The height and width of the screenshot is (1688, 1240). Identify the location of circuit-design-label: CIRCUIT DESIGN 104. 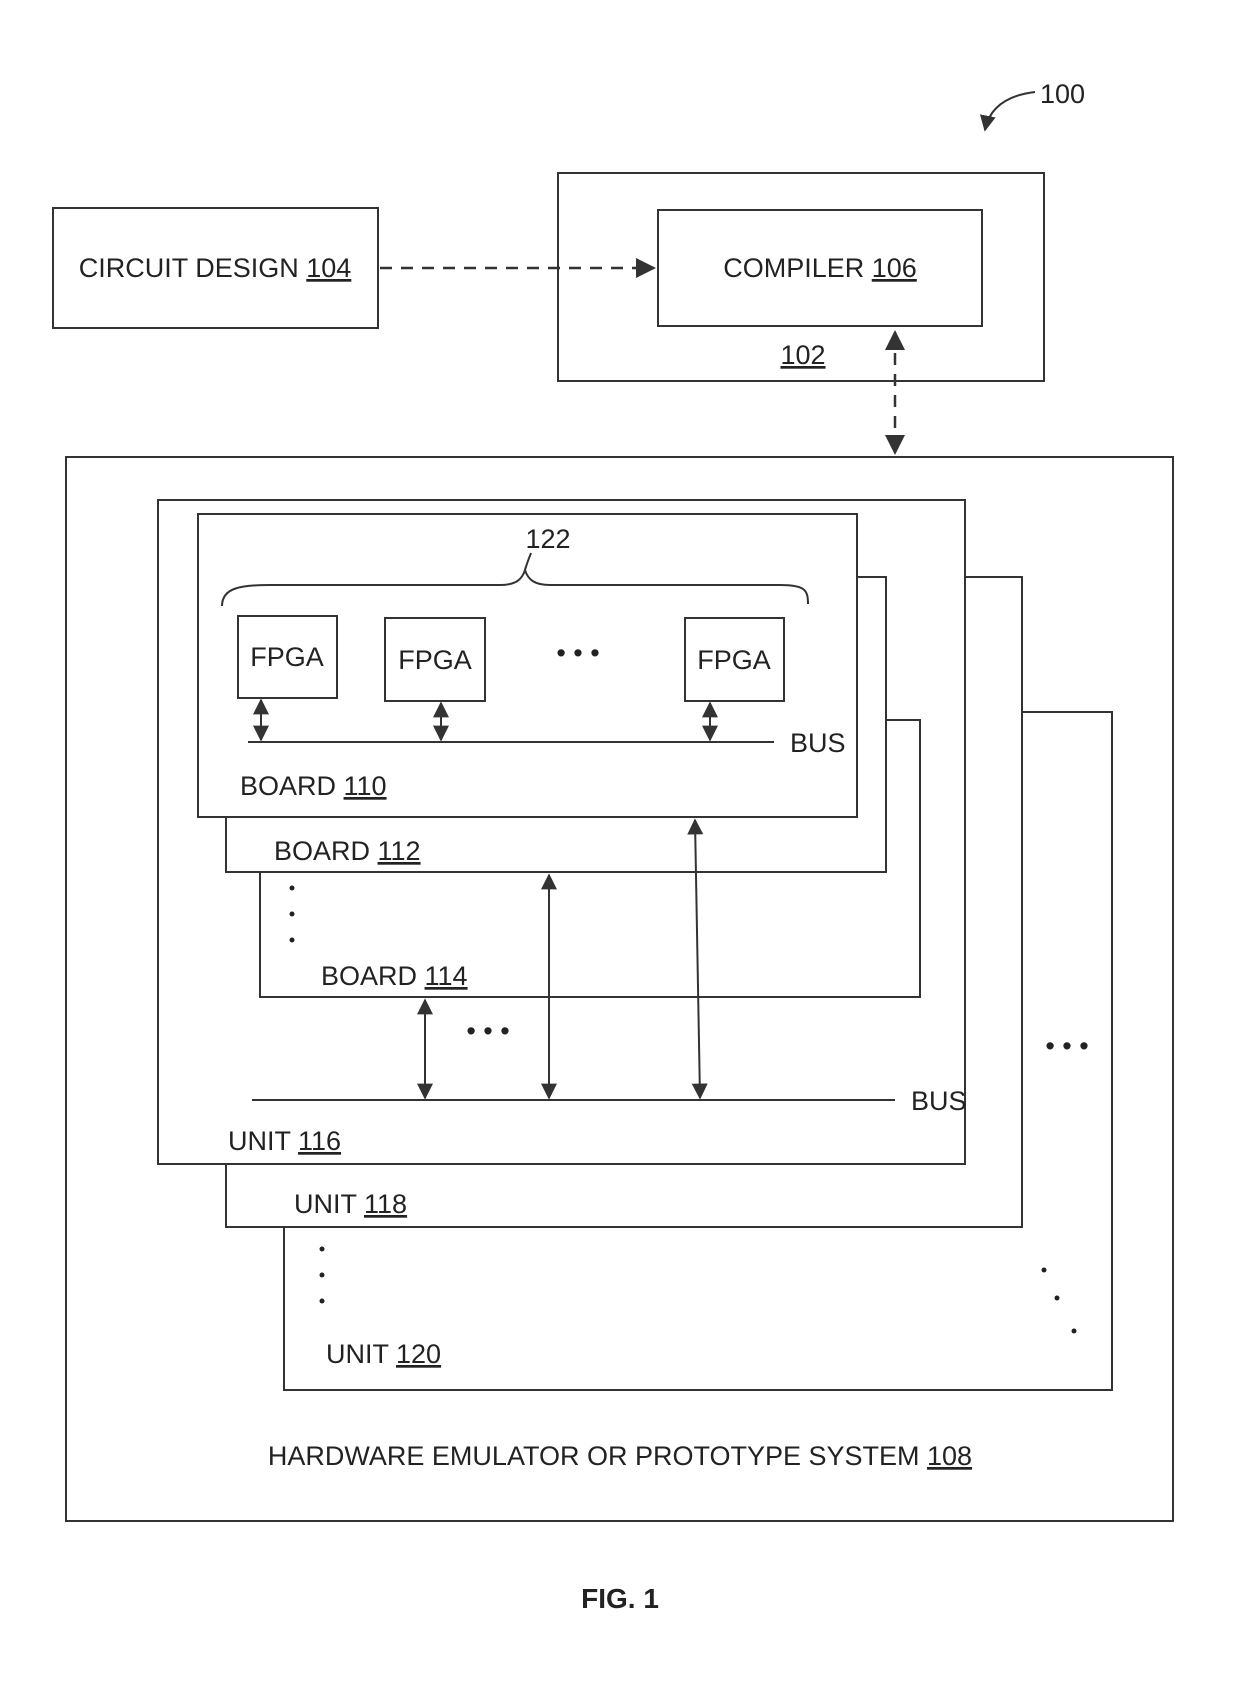
(215, 268).